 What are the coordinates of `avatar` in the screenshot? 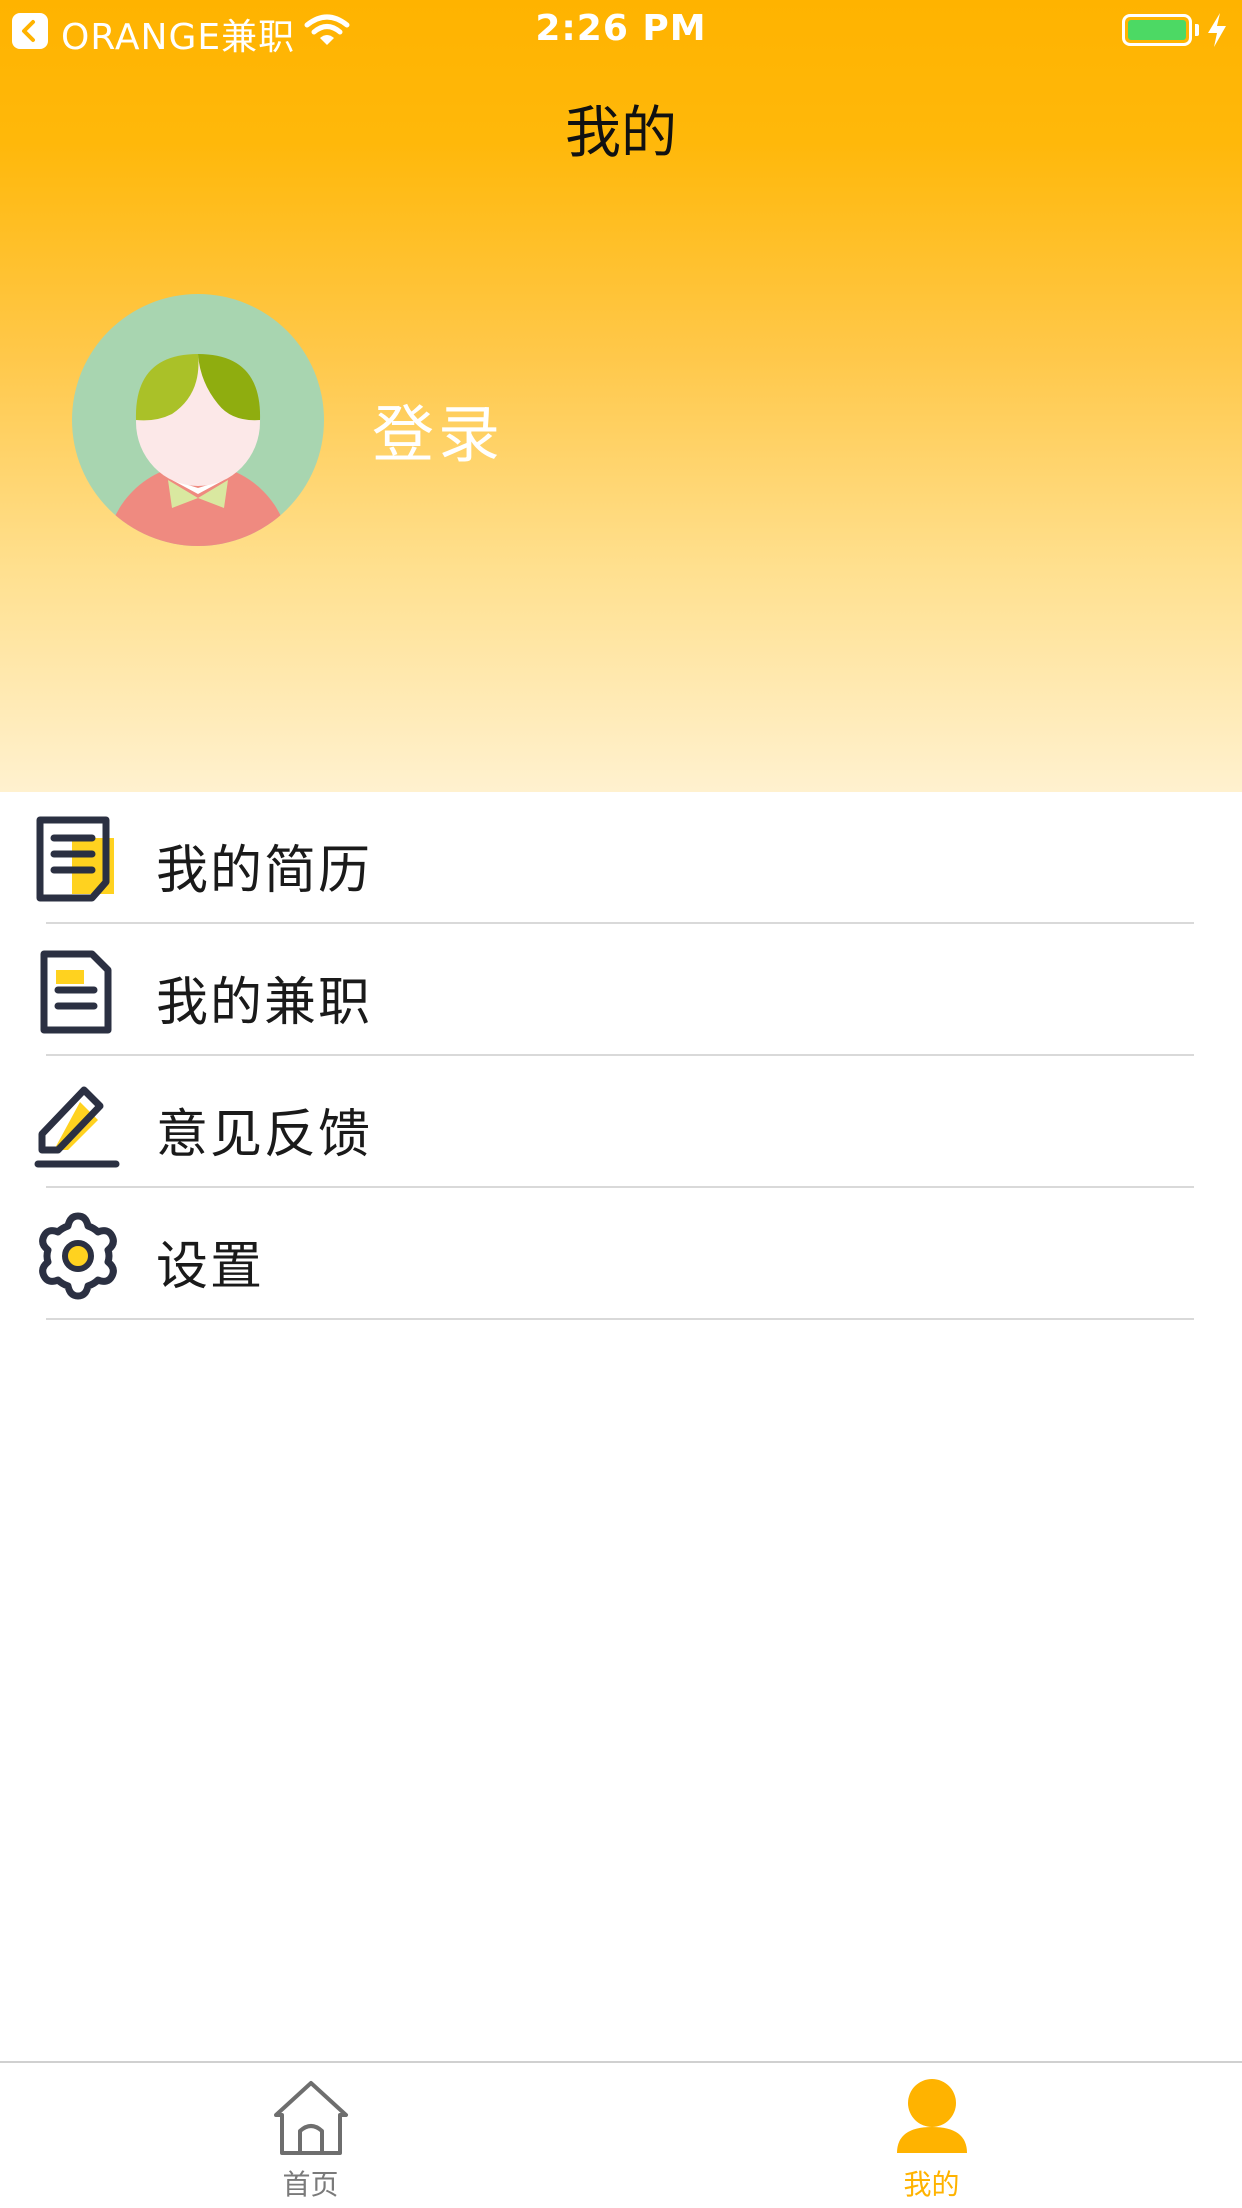 It's located at (198, 420).